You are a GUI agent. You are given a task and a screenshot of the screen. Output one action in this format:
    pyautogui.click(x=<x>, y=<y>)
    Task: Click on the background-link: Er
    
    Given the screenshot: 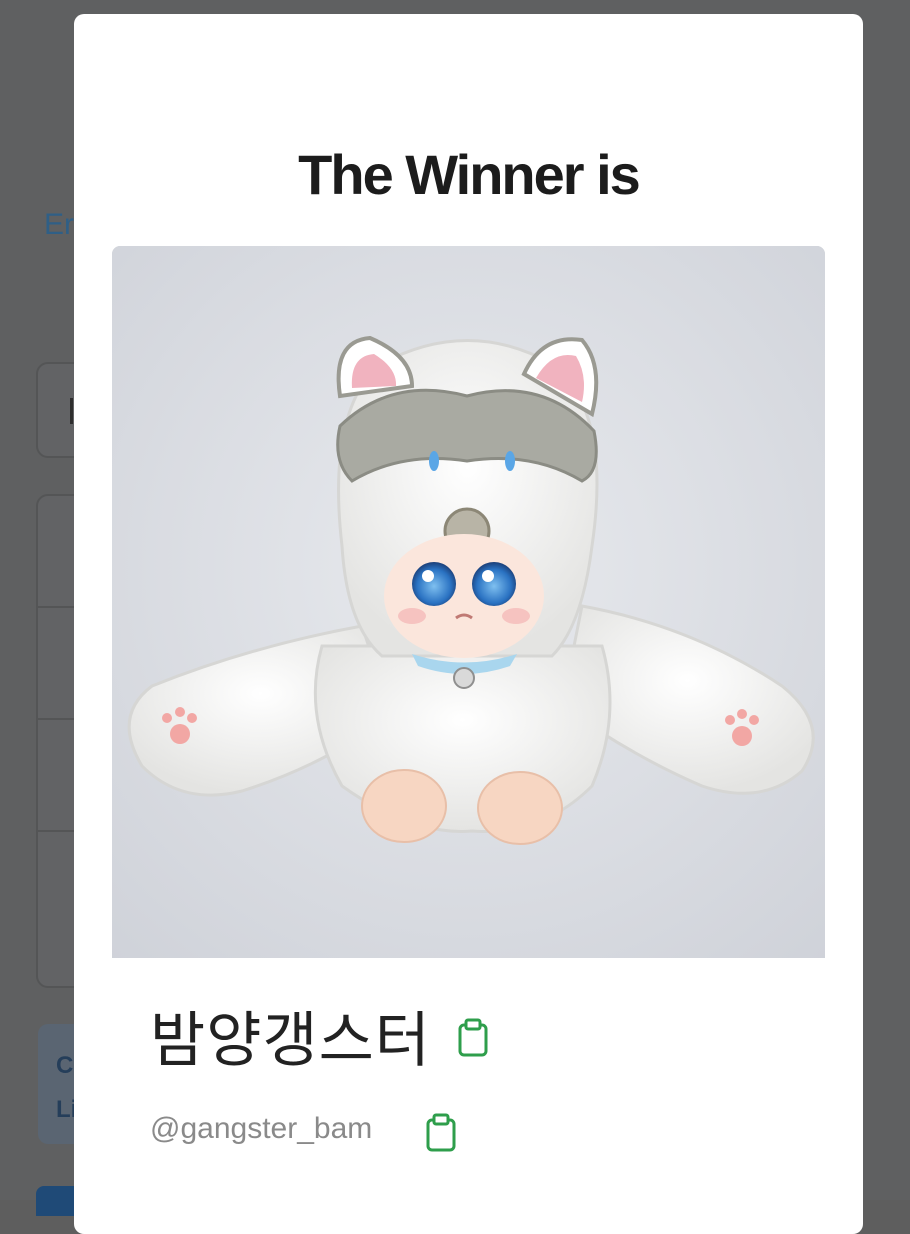 What is the action you would take?
    pyautogui.click(x=59, y=225)
    